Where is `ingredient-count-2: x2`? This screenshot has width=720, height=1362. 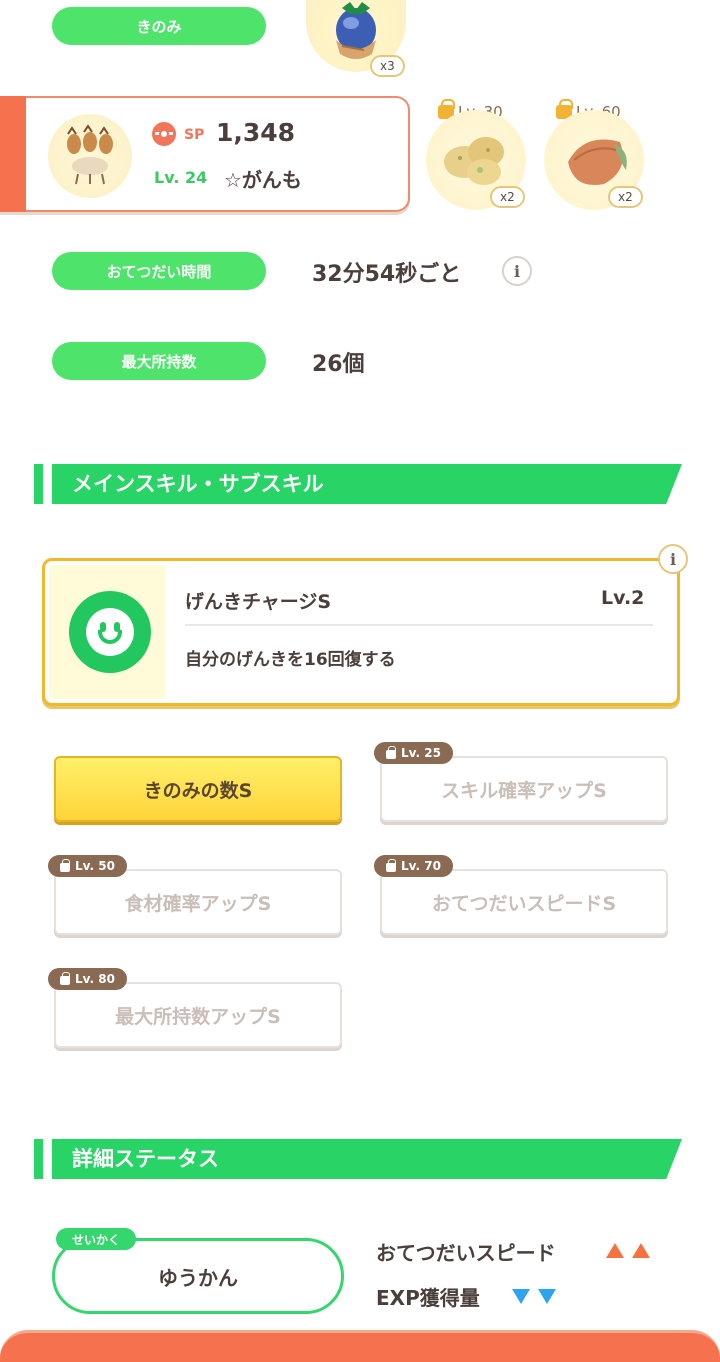 ingredient-count-2: x2 is located at coordinates (625, 197).